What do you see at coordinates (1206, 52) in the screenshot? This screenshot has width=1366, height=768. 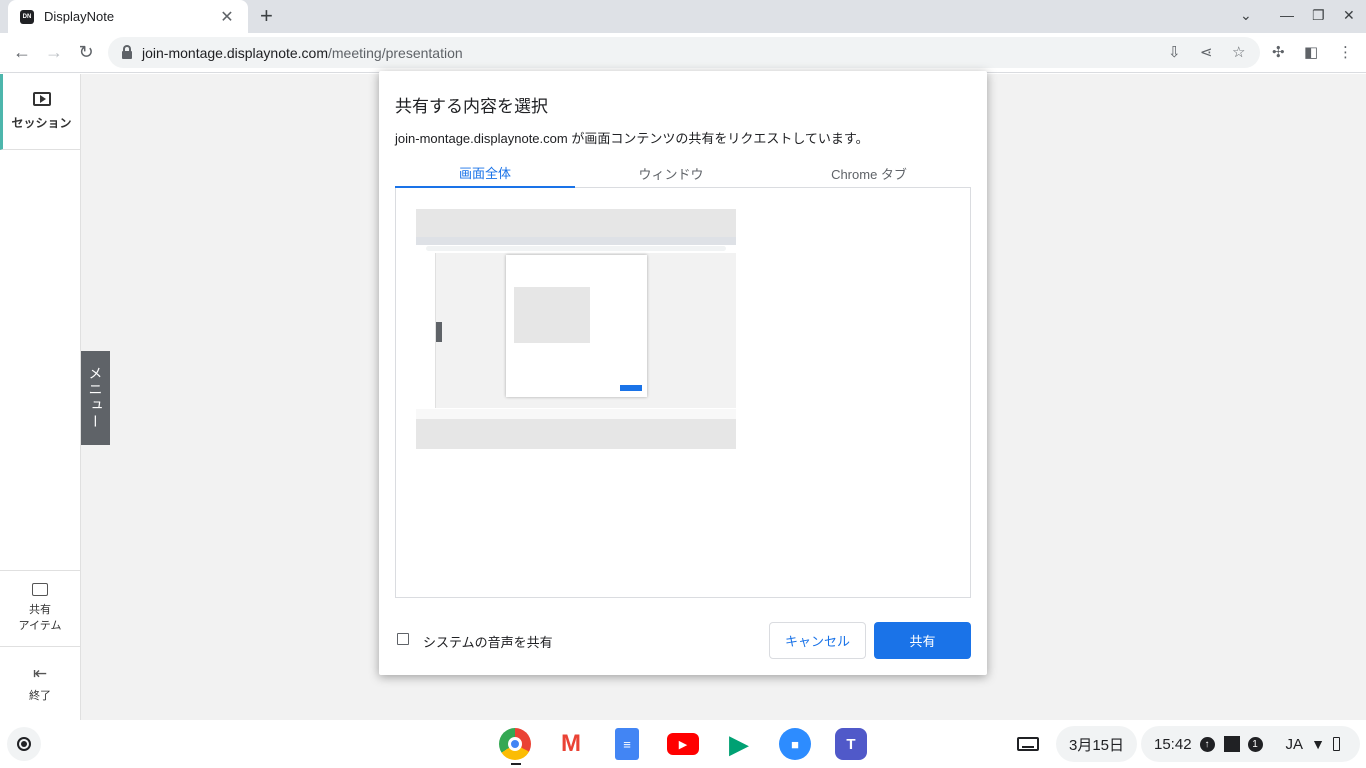 I see `share-icon: ⋖` at bounding box center [1206, 52].